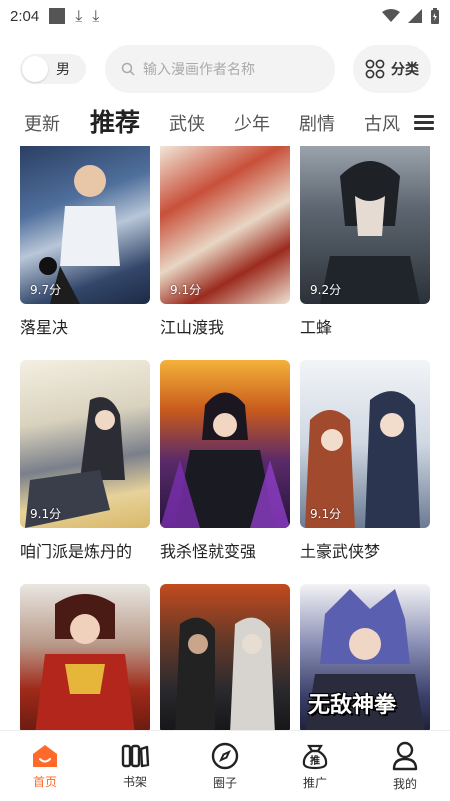  I want to click on search-input: 输入漫画作者名称, so click(220, 69).